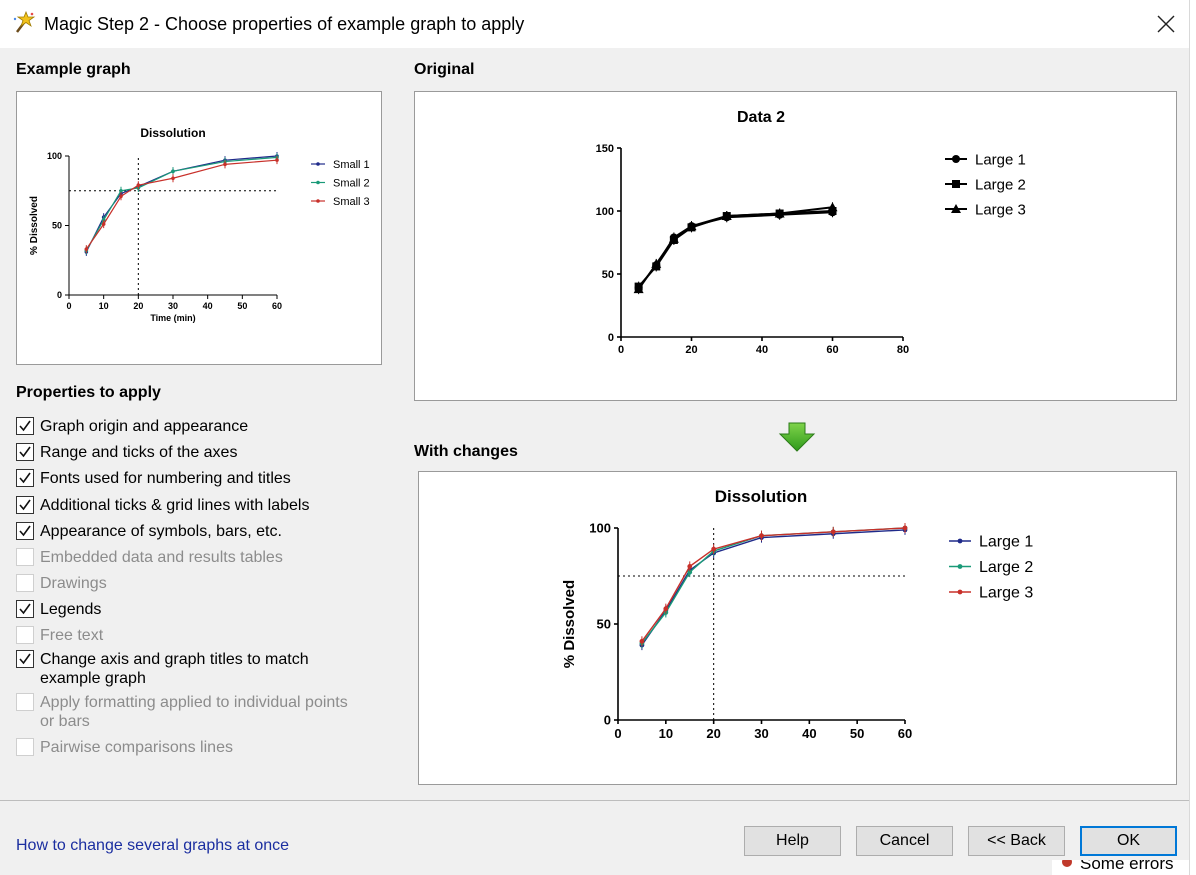 Image resolution: width=1196 pixels, height=875 pixels. I want to click on property-checkbox-row: Pairwise comparisons lines, so click(124, 747).